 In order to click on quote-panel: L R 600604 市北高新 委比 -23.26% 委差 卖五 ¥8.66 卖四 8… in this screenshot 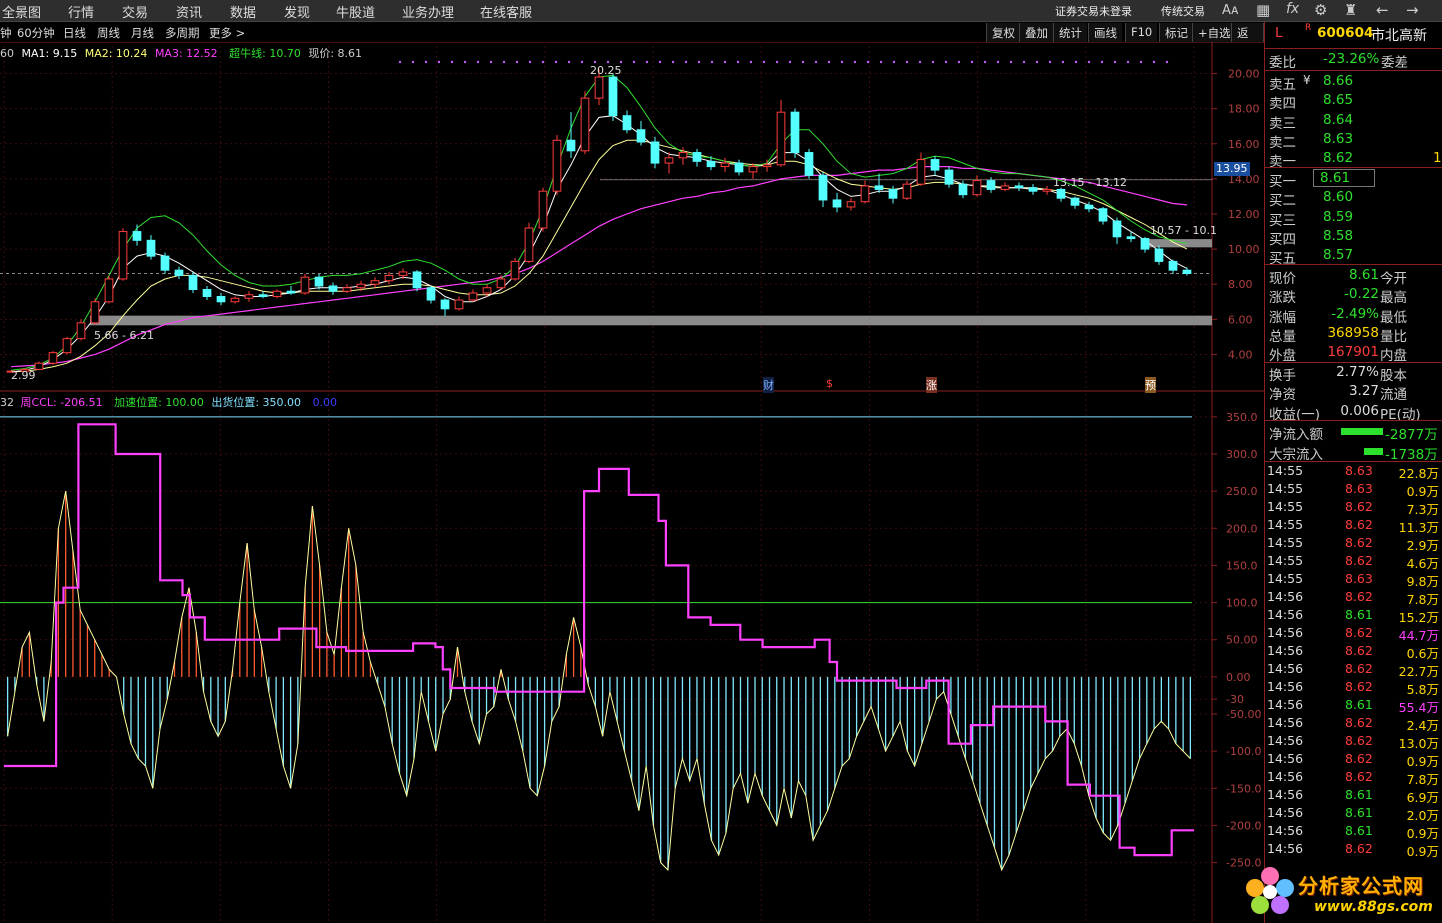, I will do `click(1353, 472)`.